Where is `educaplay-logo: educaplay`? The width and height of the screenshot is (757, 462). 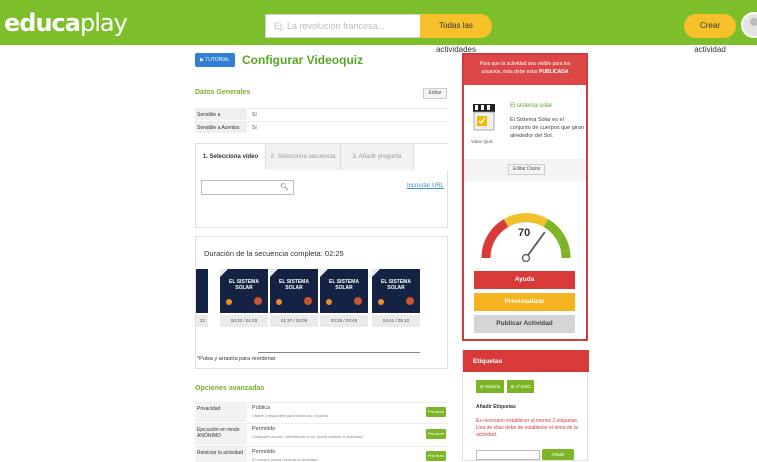
educaplay-logo: educaplay is located at coordinates (66, 23).